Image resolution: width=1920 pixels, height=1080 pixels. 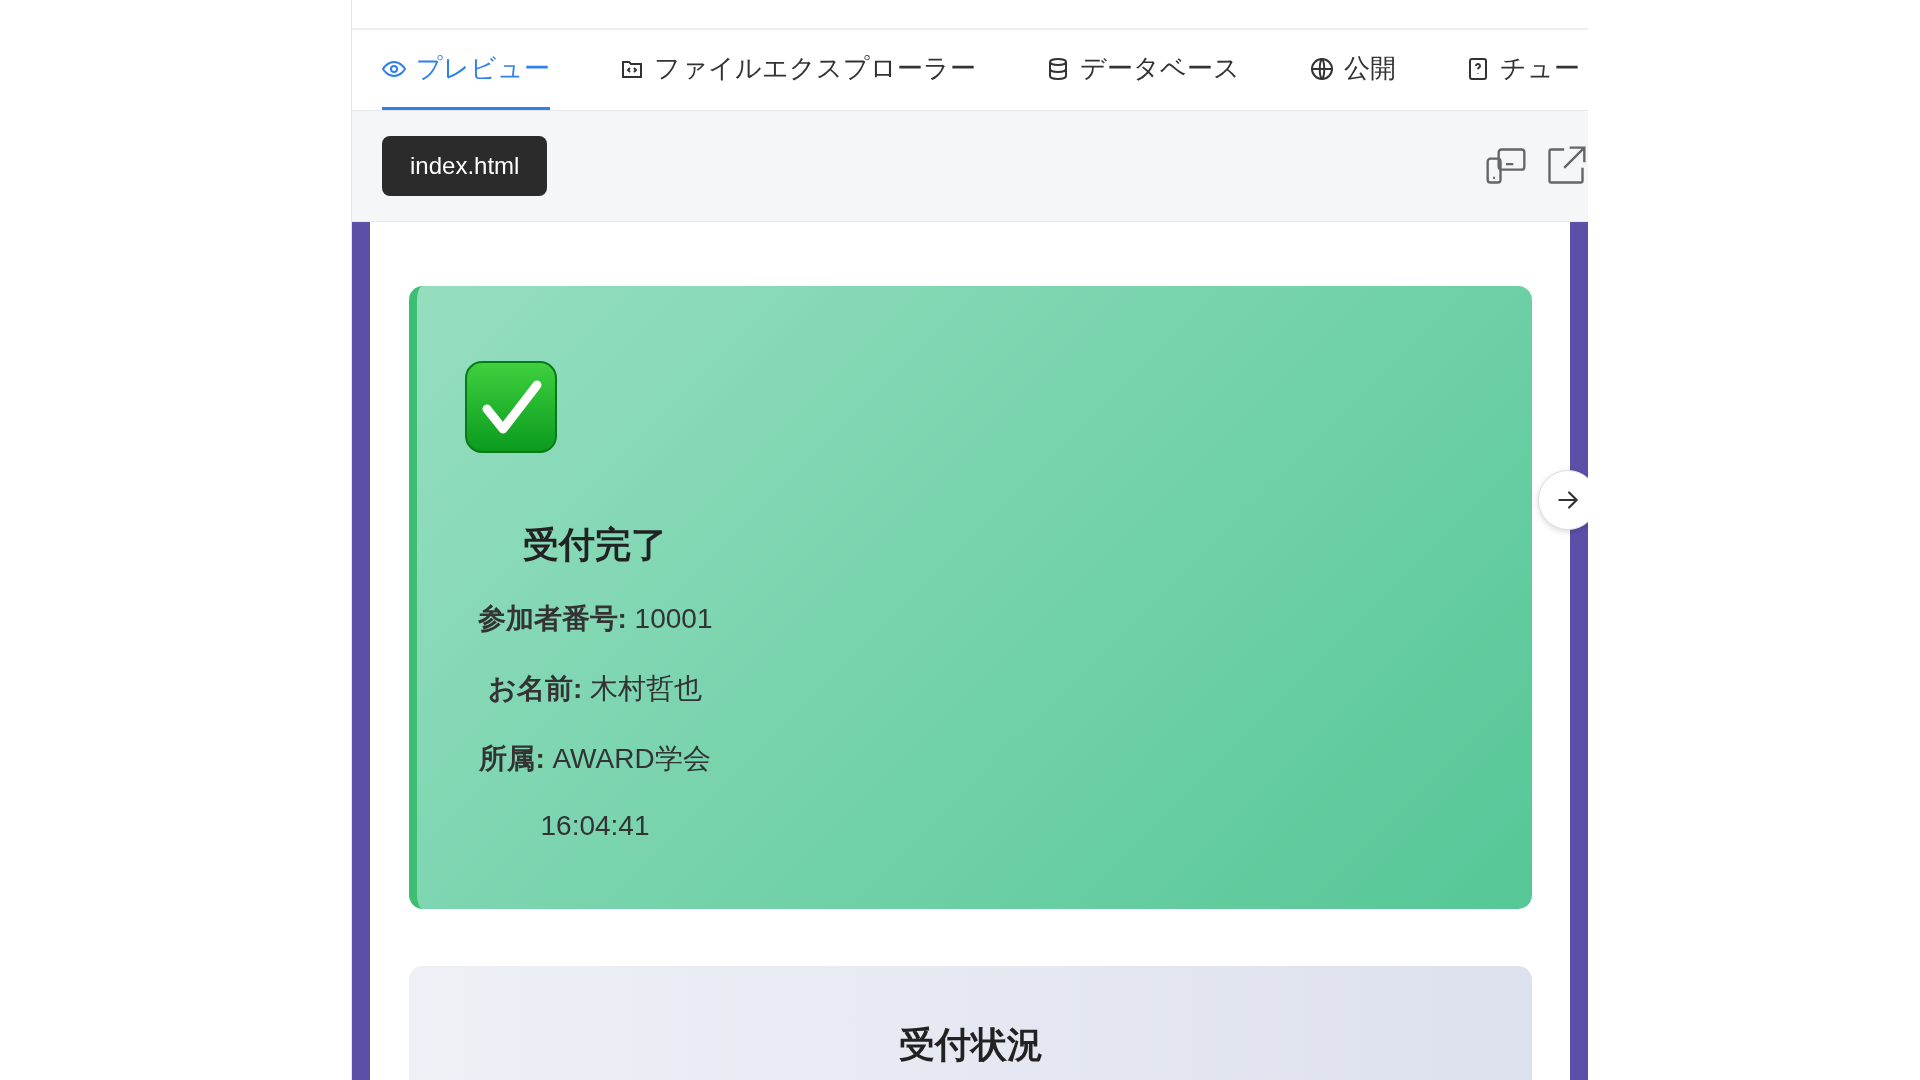 What do you see at coordinates (595, 619) in the screenshot?
I see `info-line: 参加者番号: 10001` at bounding box center [595, 619].